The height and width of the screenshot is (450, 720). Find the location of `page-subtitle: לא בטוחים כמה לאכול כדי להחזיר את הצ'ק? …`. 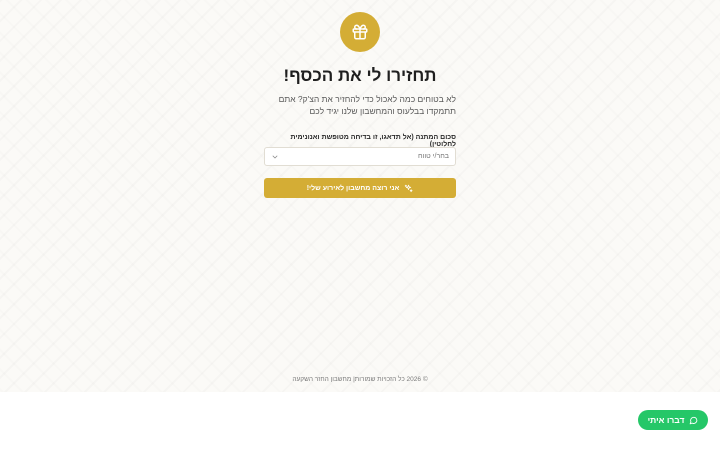

page-subtitle: לא בטוחים כמה לאכול כדי להחזיר את הצ'ק? … is located at coordinates (367, 105).